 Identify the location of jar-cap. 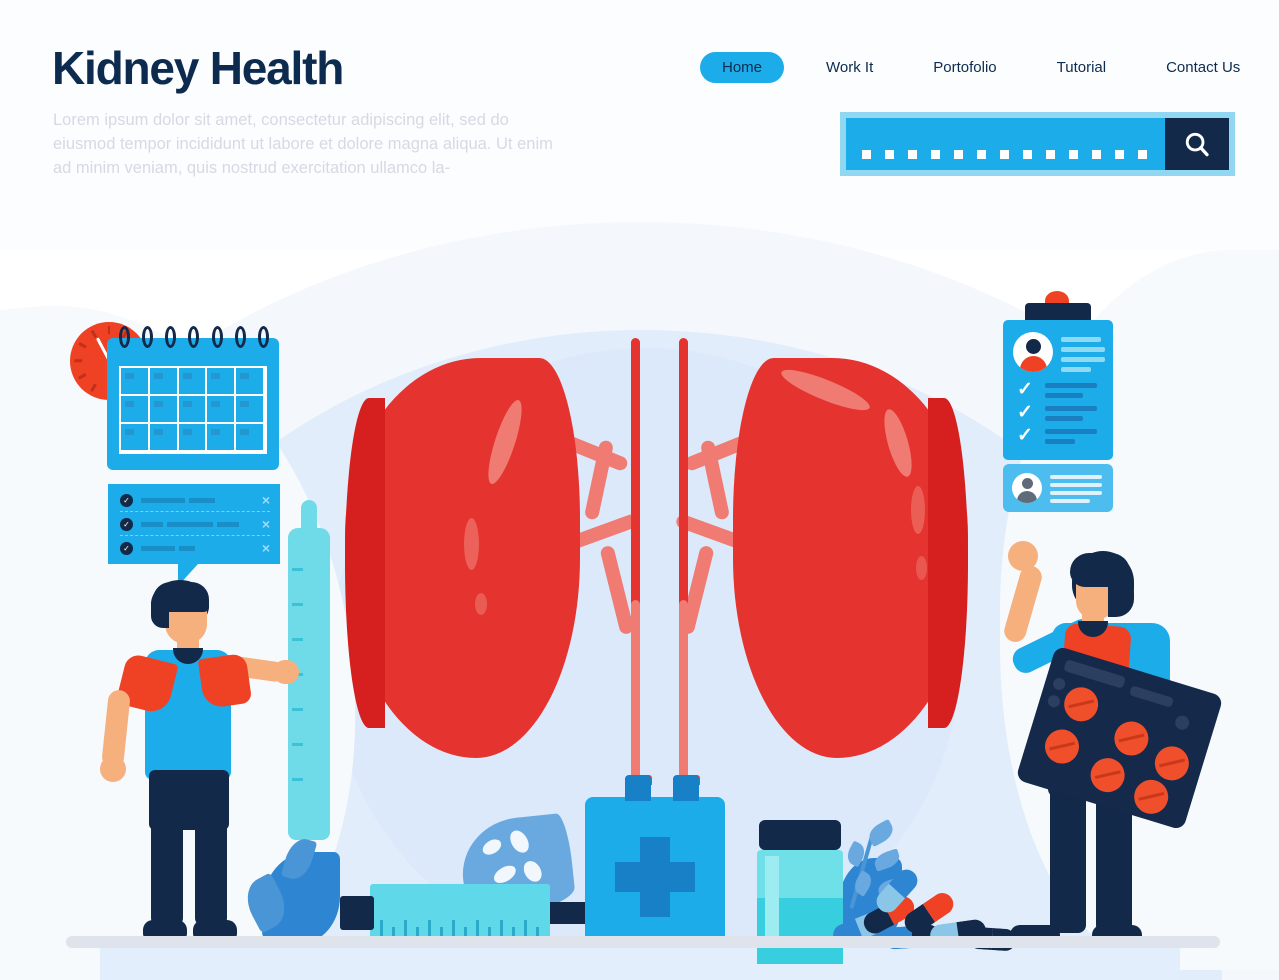
(800, 835).